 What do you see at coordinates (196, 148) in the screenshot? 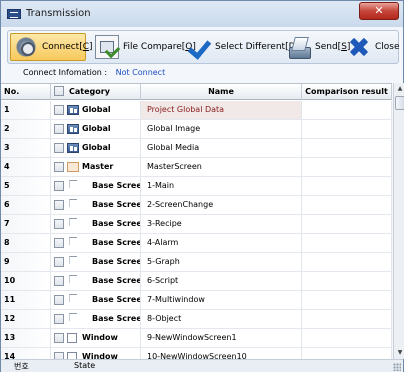
I see `table-row: 3 Global Global Media` at bounding box center [196, 148].